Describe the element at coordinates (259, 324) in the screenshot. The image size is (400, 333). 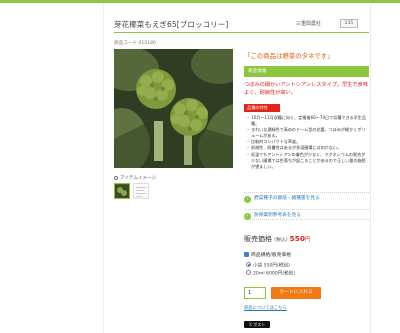
I see `post-button-label: ポスト` at that location.